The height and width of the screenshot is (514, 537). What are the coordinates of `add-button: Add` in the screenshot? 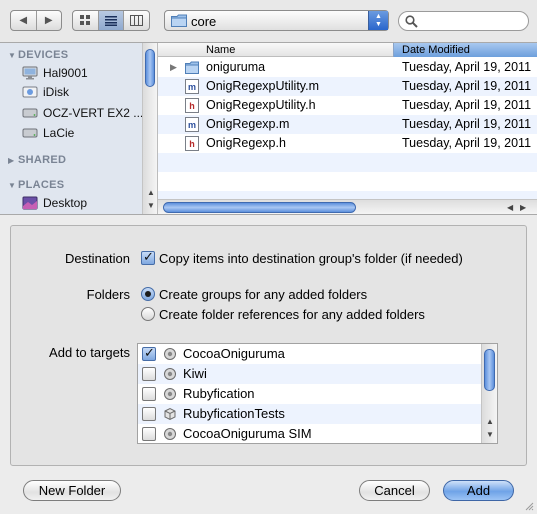 It's located at (478, 490).